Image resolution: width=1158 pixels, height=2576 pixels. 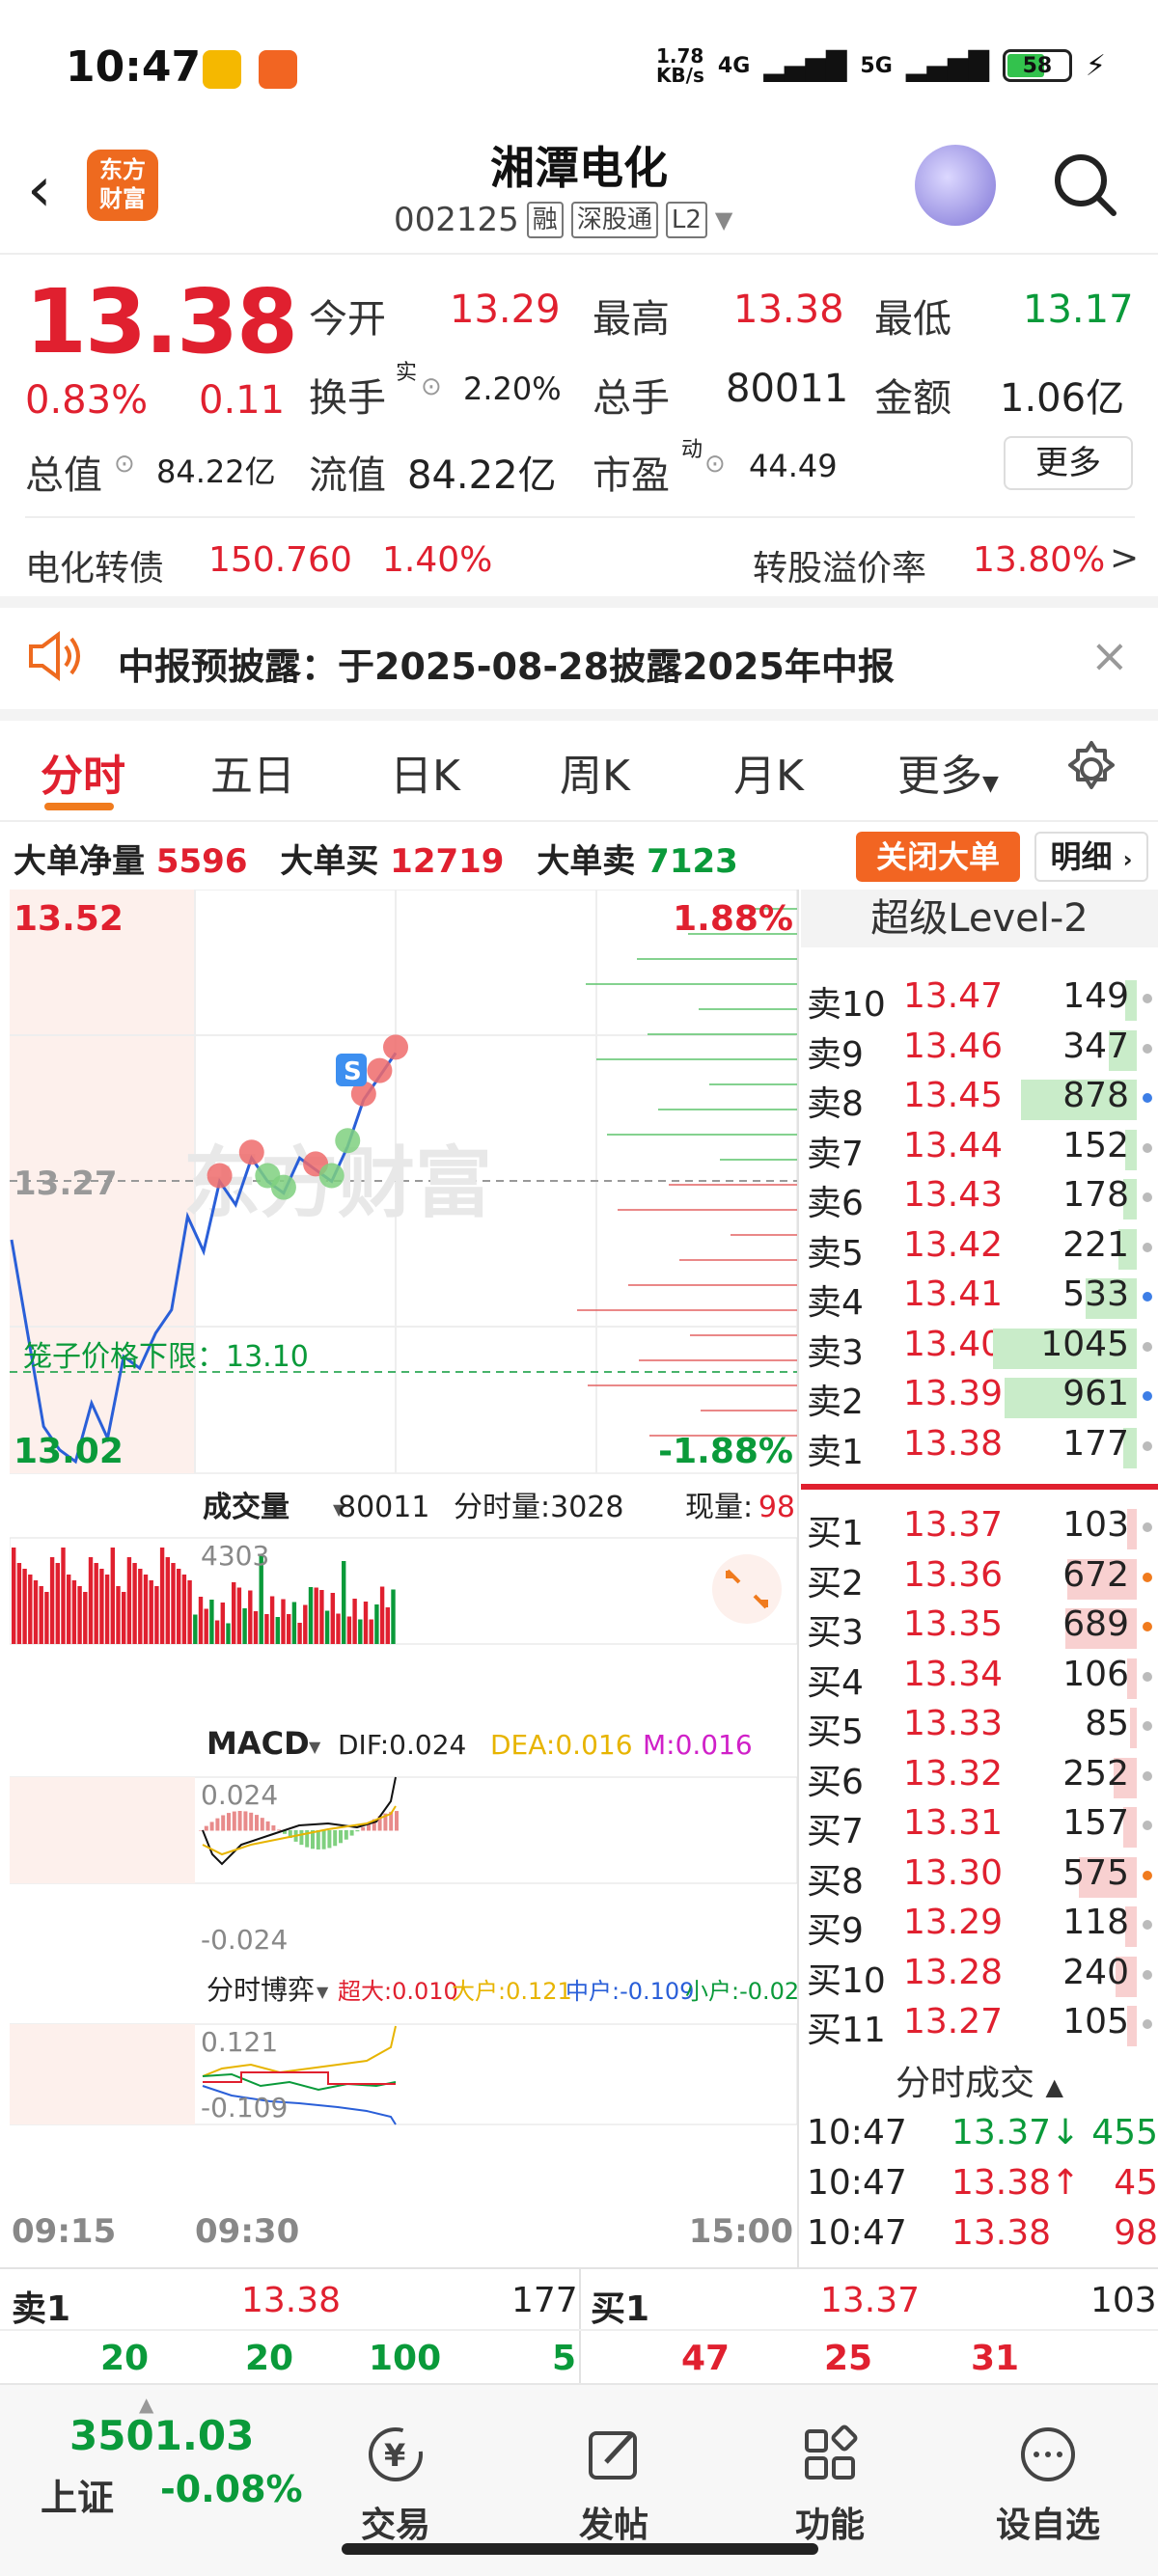 I want to click on nav-post: 发帖, so click(x=613, y=2485).